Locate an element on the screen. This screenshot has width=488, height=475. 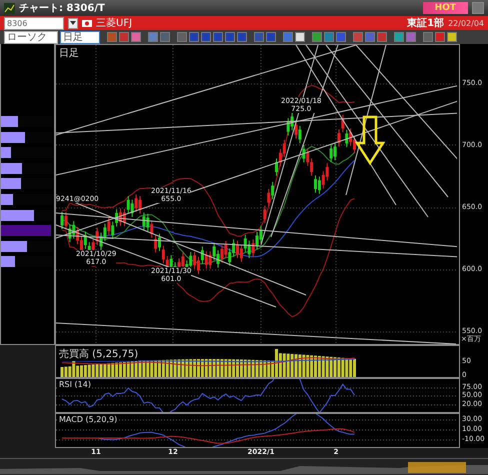
company-name: 三菱UFJ is located at coordinates (115, 23).